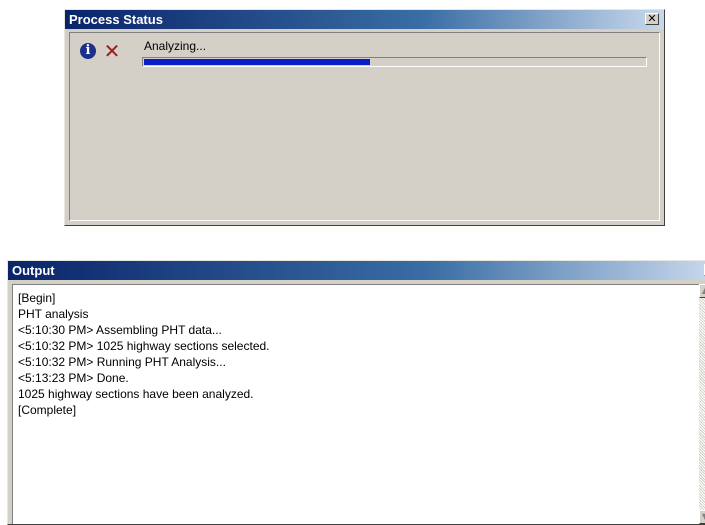  What do you see at coordinates (364, 19) in the screenshot?
I see `process-status-titlebar: Process Status` at bounding box center [364, 19].